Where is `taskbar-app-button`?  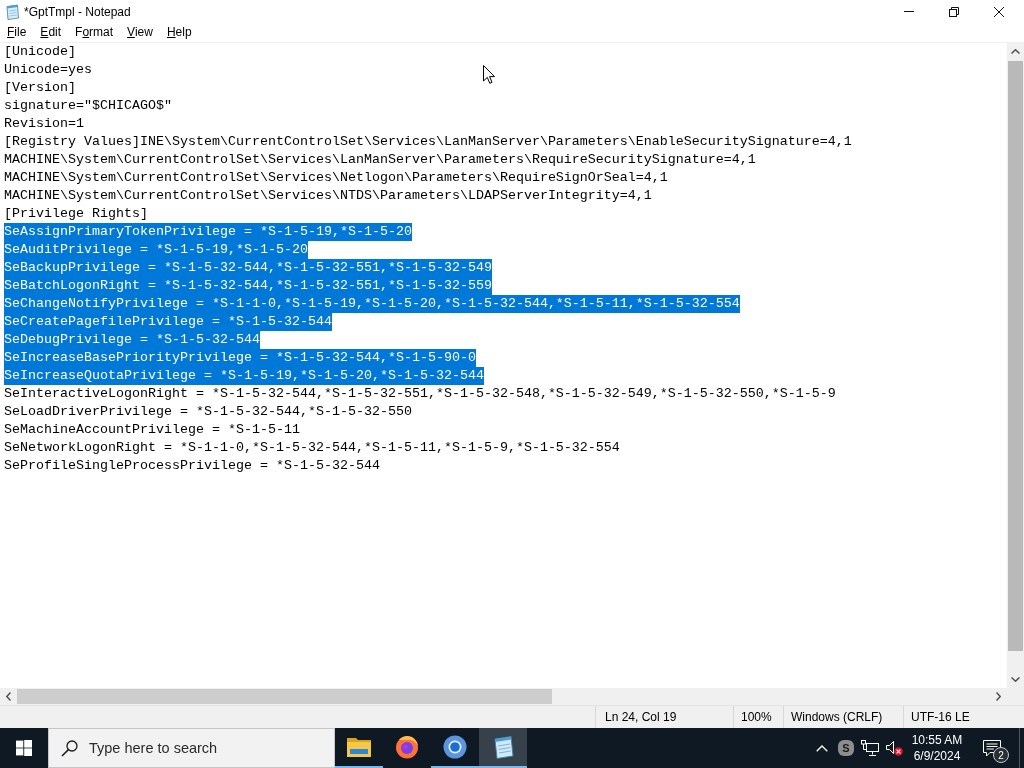 taskbar-app-button is located at coordinates (503, 748).